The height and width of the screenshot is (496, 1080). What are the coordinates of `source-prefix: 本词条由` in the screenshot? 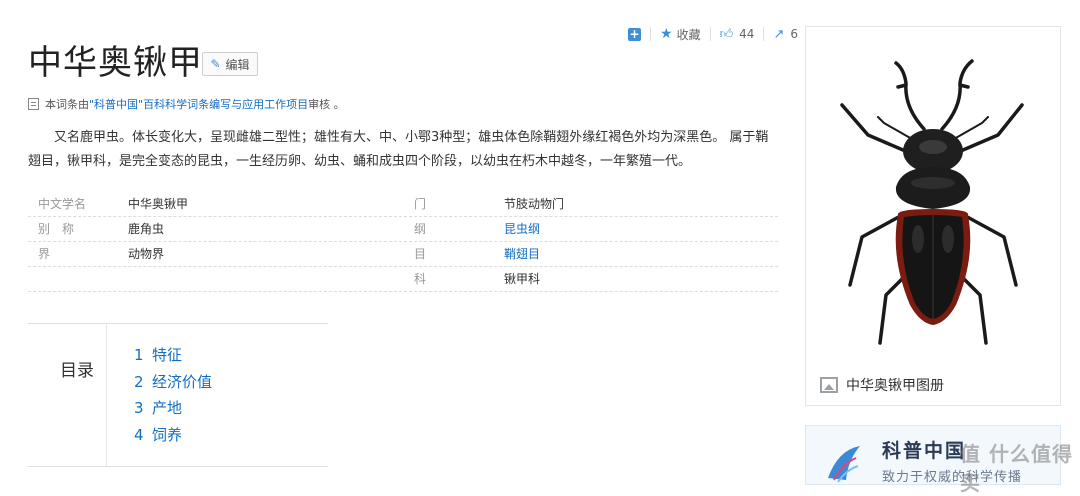 It's located at (67, 104).